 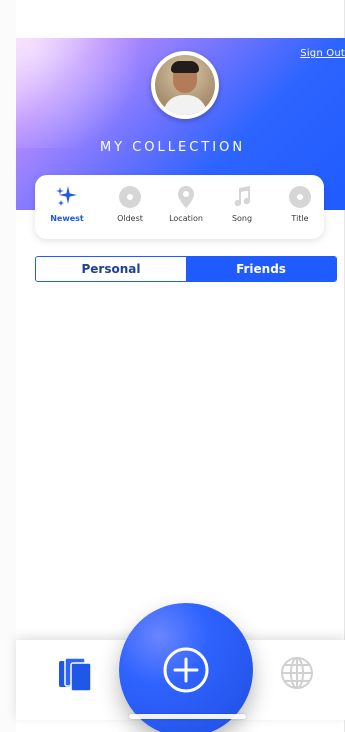 What do you see at coordinates (8, 366) in the screenshot?
I see `left-edge-strip` at bounding box center [8, 366].